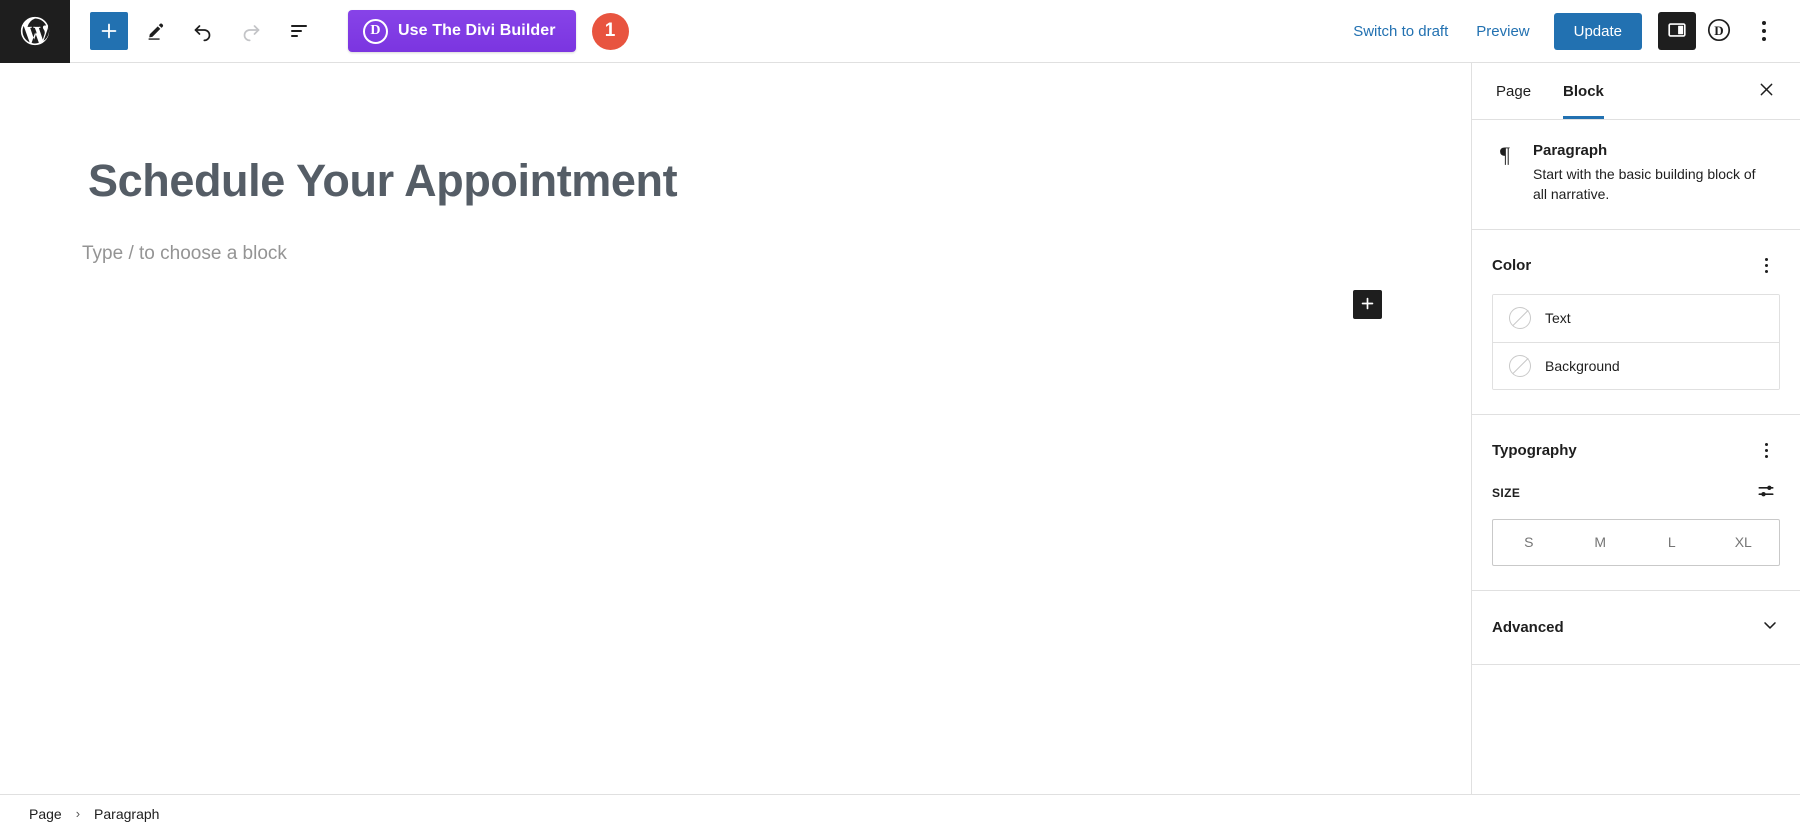 This screenshot has height=832, width=1800. I want to click on color-options-button, so click(1766, 266).